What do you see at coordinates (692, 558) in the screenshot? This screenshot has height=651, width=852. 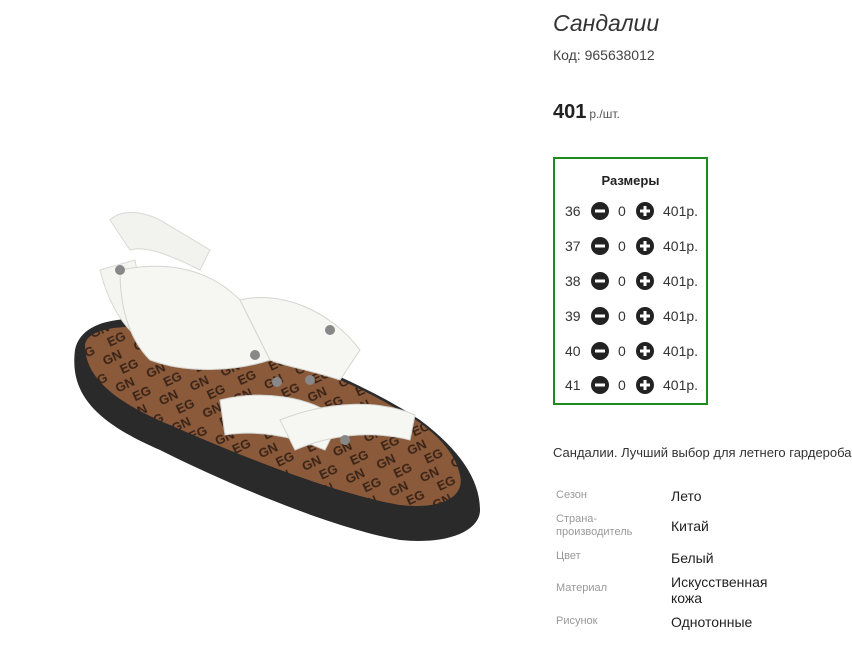 I see `attribute-value: Белый` at bounding box center [692, 558].